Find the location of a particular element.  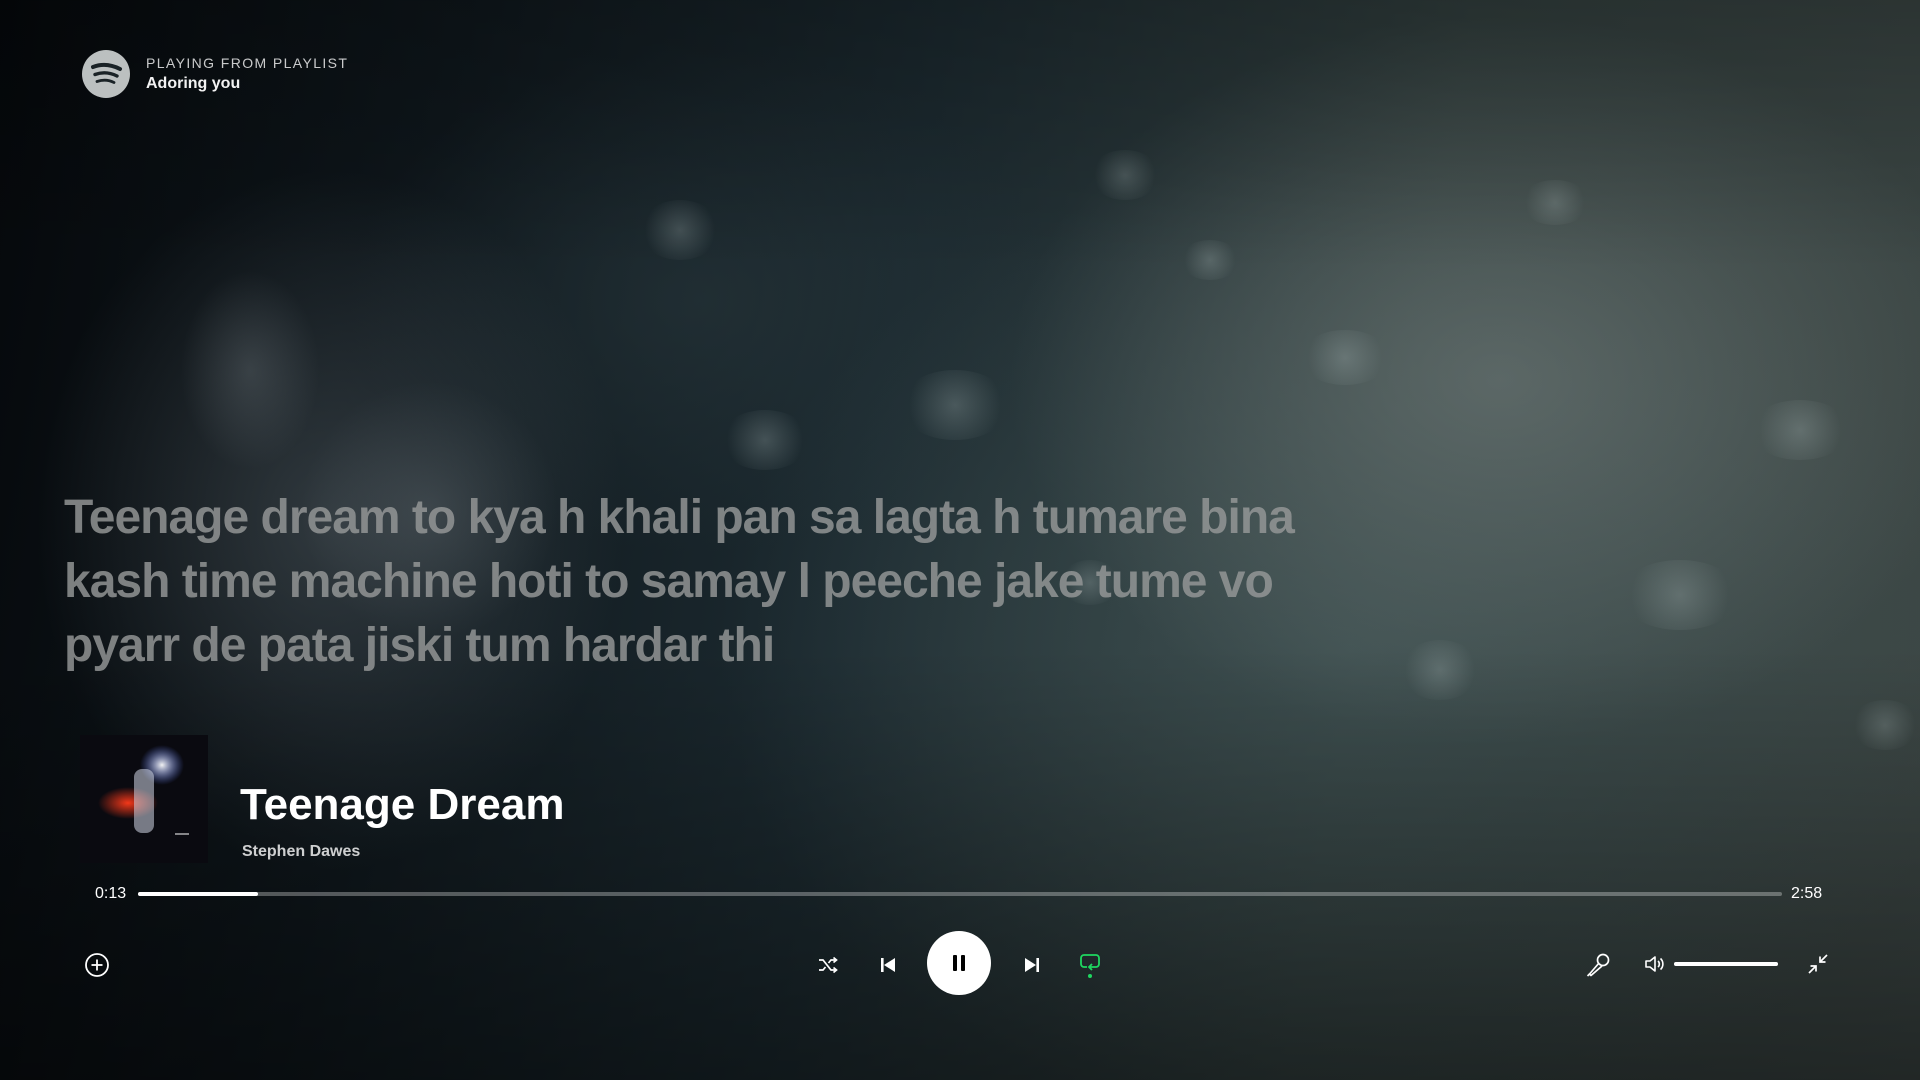

context-info: PLAYING FROM PLAYLIST Adoring you is located at coordinates (247, 74).